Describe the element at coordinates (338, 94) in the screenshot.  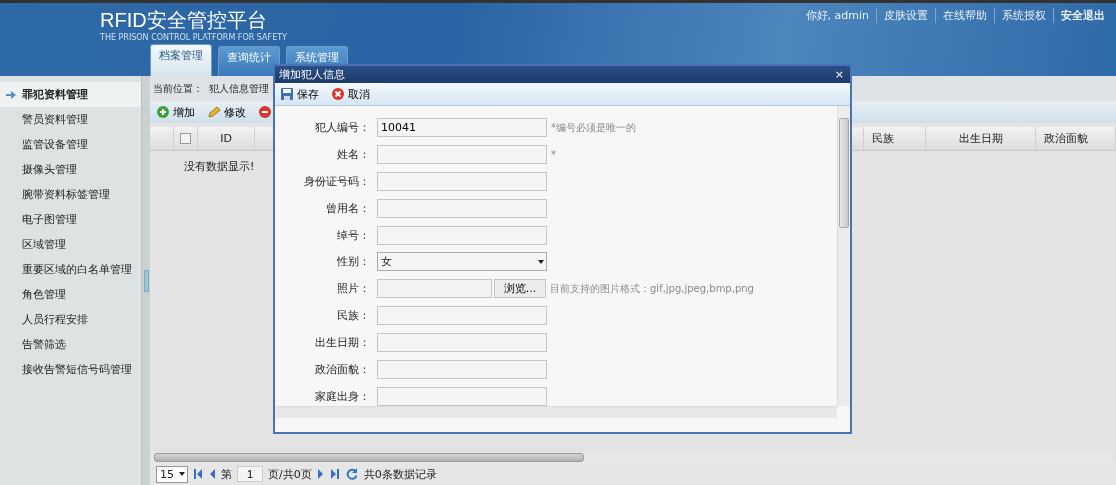
I see `cancel-icon` at that location.